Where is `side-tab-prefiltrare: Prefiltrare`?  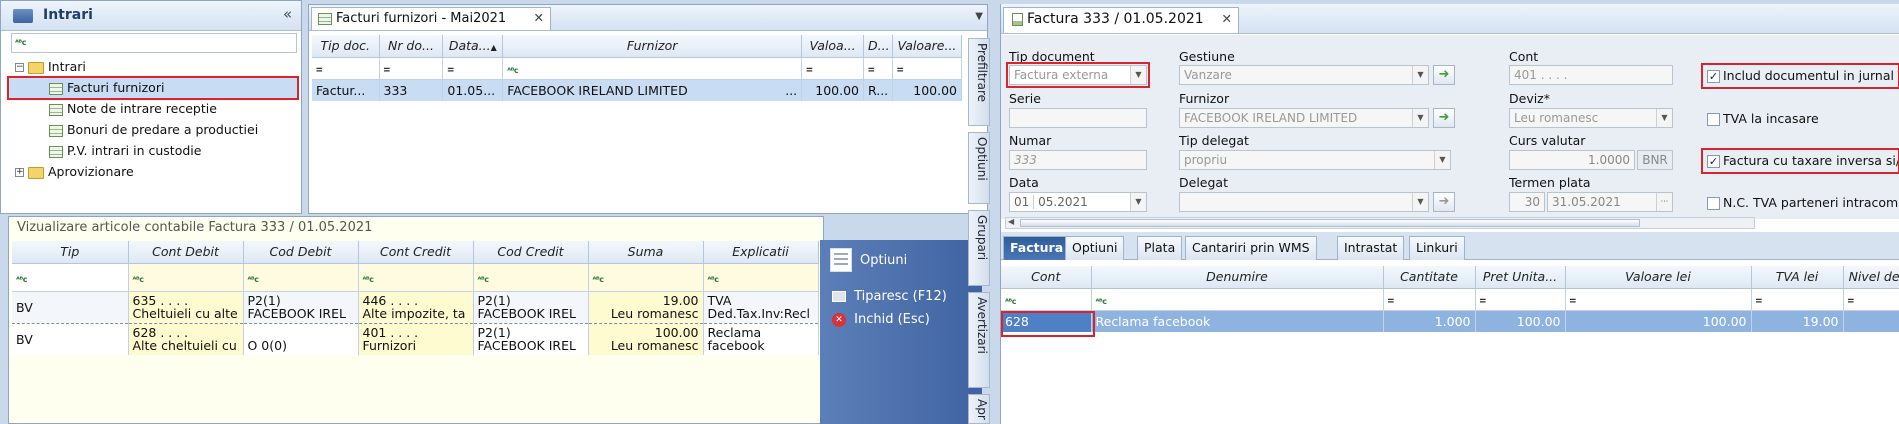 side-tab-prefiltrare: Prefiltrare is located at coordinates (979, 82).